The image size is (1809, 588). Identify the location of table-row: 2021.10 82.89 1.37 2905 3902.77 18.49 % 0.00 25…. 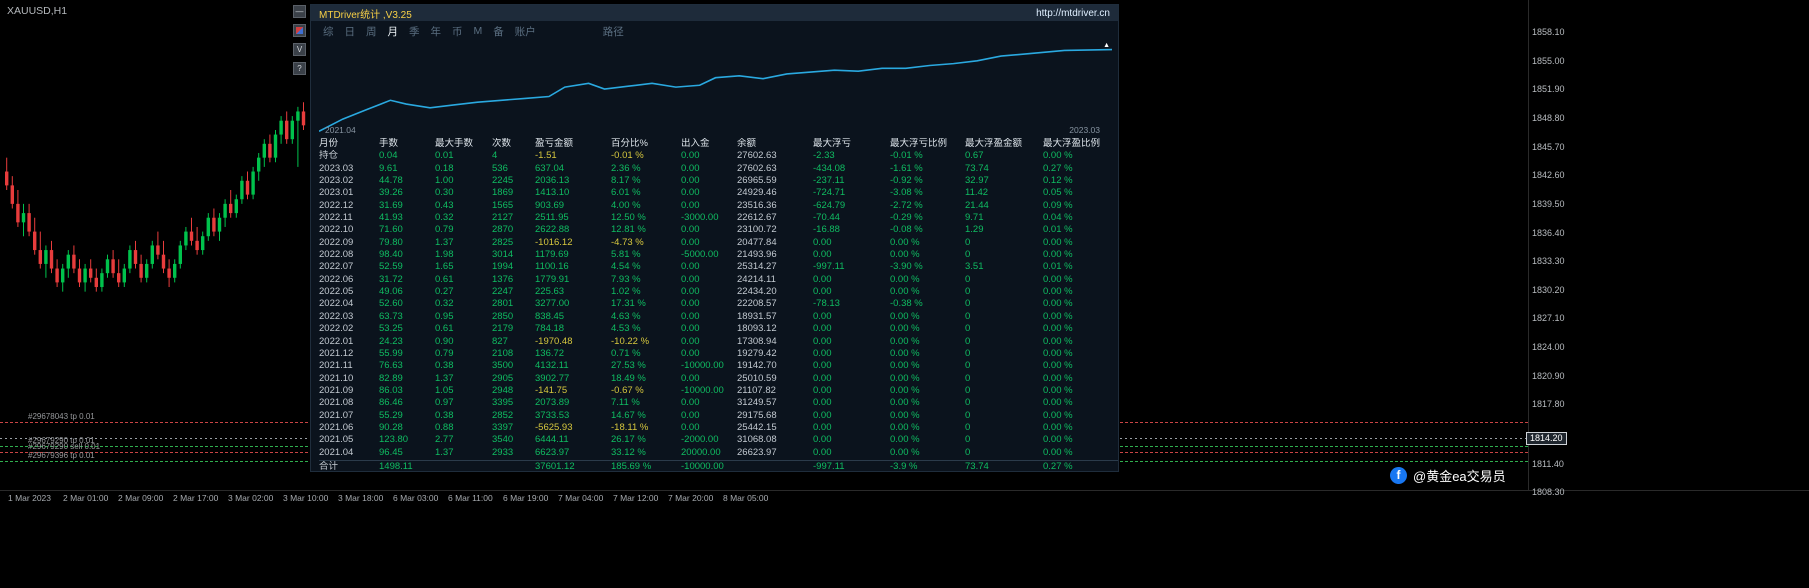
(718, 379).